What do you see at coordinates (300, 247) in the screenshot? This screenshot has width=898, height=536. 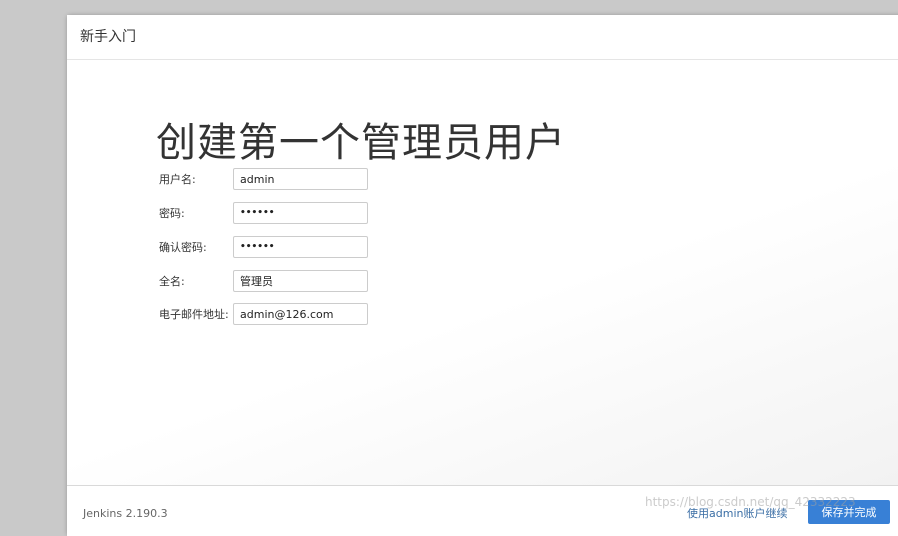 I see `confirm-password-input` at bounding box center [300, 247].